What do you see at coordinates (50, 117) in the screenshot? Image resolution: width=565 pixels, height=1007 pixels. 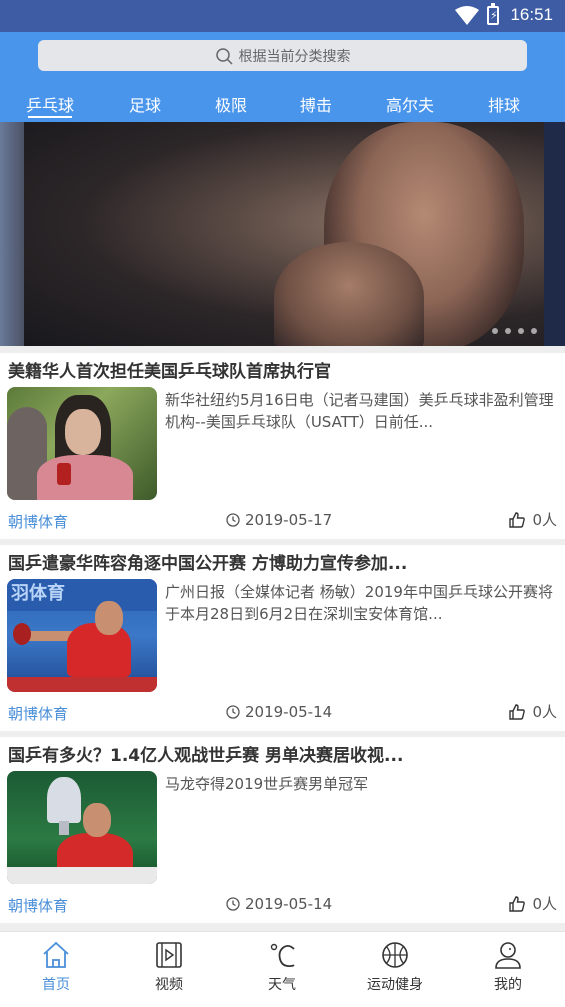 I see `active-tab-indicator` at bounding box center [50, 117].